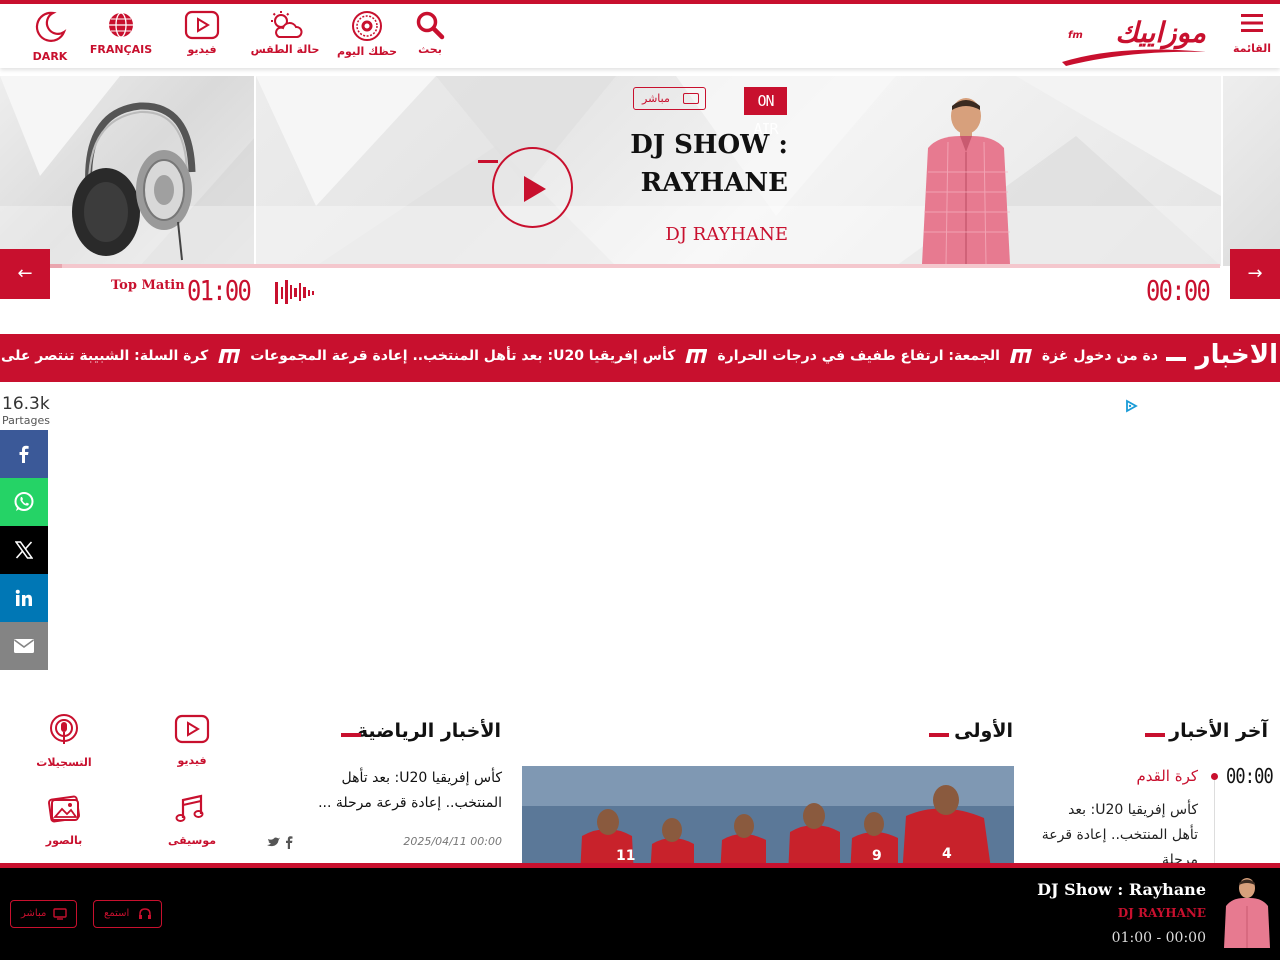  What do you see at coordinates (1131, 406) in the screenshot?
I see `adchoices-icon` at bounding box center [1131, 406].